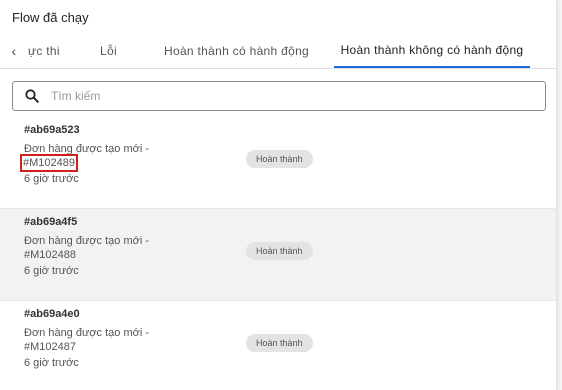 The height and width of the screenshot is (390, 562). I want to click on tab-completed-with-action: Hoàn thành có hành động, so click(247, 51).